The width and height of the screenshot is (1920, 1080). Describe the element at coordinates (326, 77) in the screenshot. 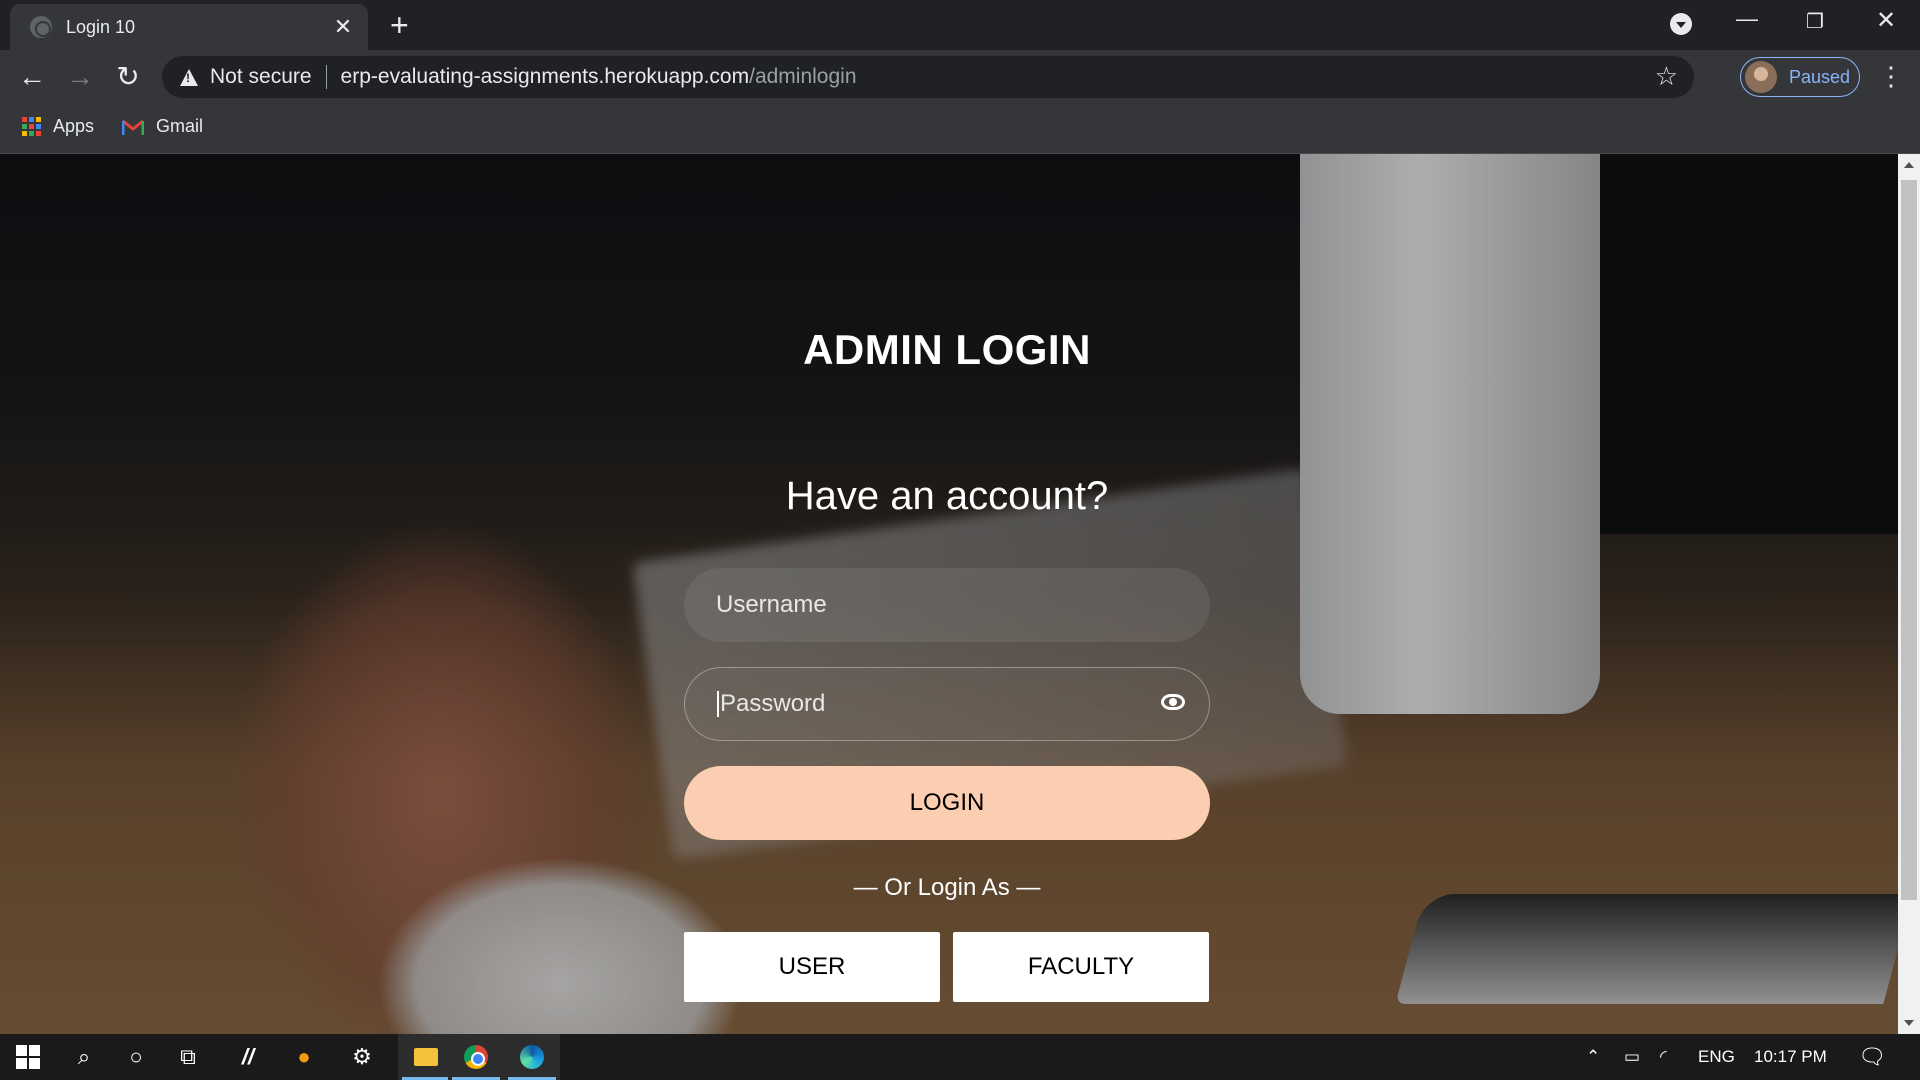

I see `omnibox-divider` at that location.